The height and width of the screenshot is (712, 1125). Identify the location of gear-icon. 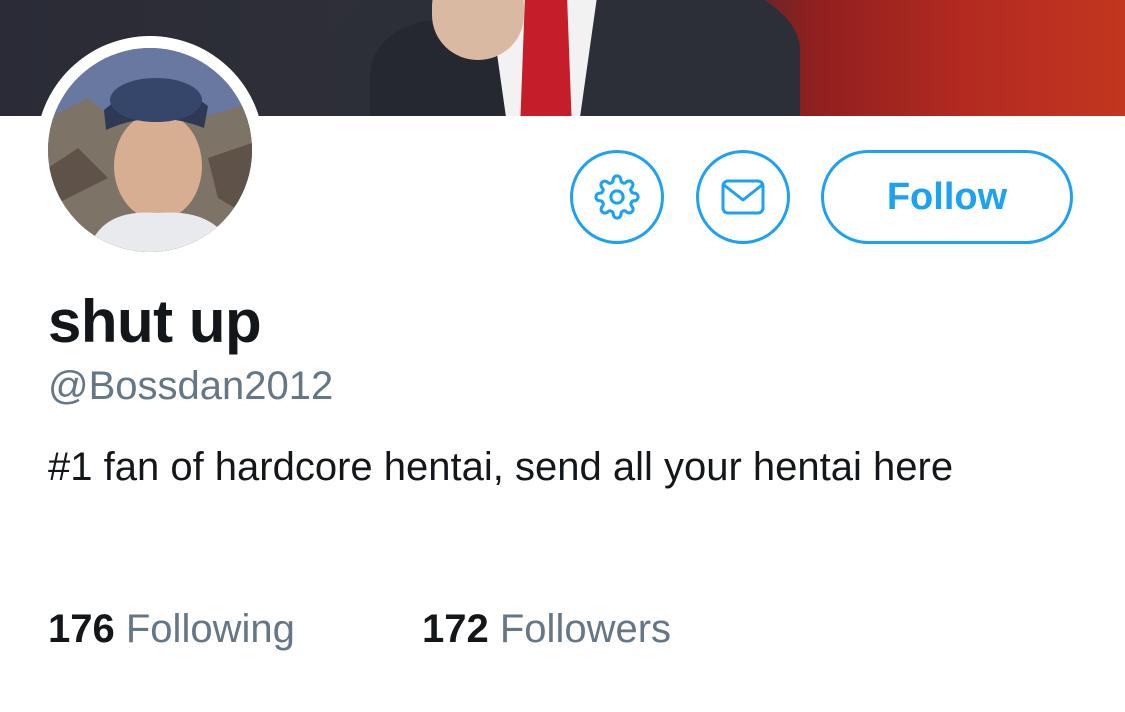
(617, 197).